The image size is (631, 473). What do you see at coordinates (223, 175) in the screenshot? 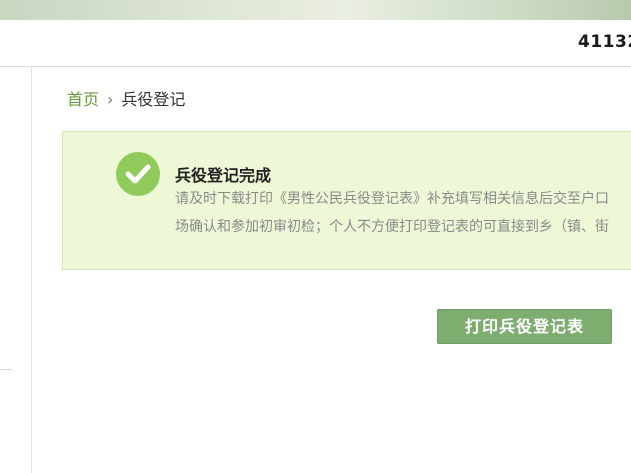
I see `success-title: 兵役登记完成` at bounding box center [223, 175].